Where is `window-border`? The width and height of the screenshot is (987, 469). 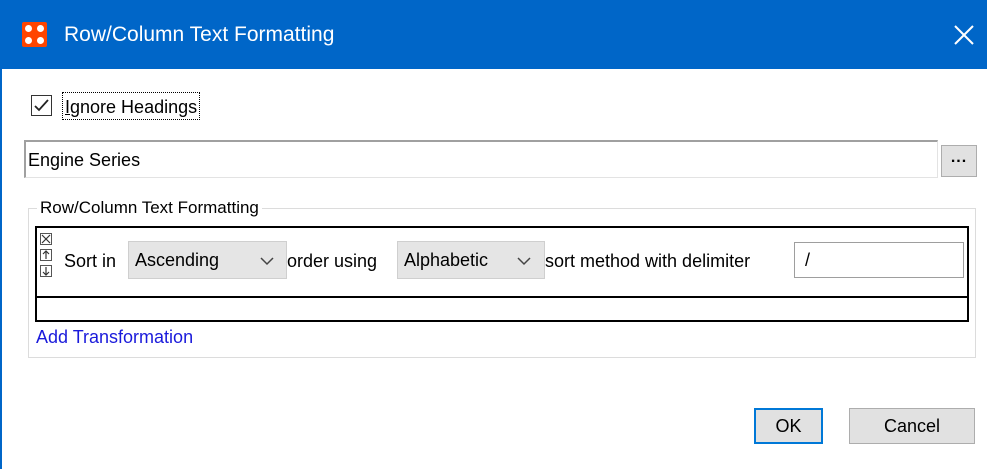 window-border is located at coordinates (1, 269).